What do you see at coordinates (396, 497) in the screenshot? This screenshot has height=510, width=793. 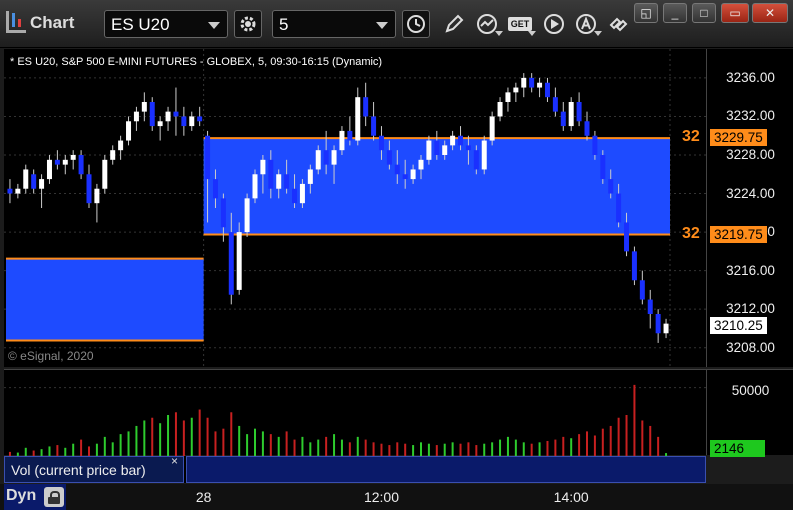 I see `time-axis: Dyn 28 12:00 14:00` at bounding box center [396, 497].